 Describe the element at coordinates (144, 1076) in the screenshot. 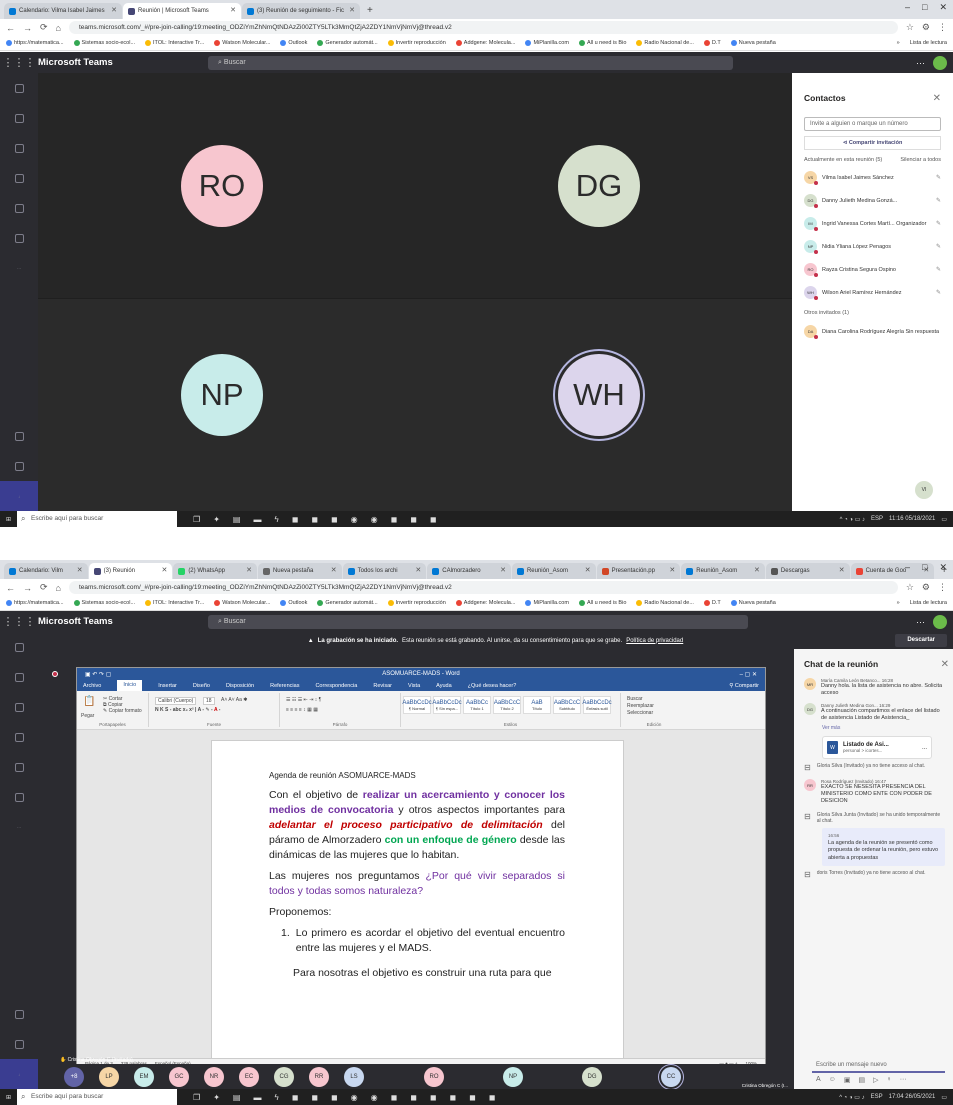

I see `strip-avatar: EM` at that location.